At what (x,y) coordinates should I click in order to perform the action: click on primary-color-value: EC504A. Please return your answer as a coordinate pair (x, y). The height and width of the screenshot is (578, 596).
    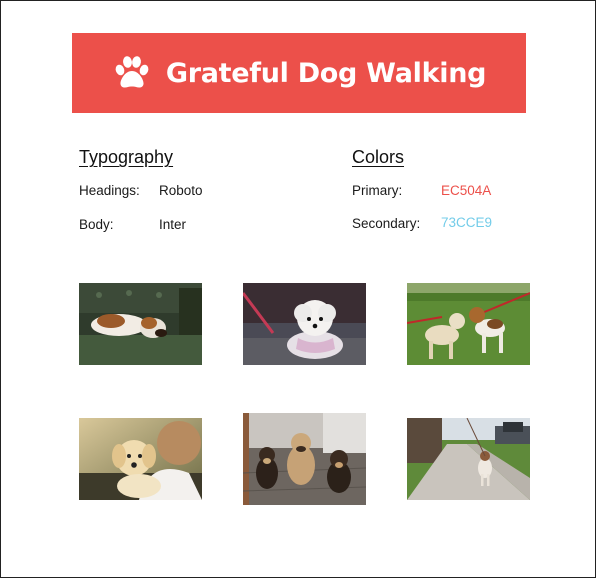
    Looking at the image, I should click on (466, 190).